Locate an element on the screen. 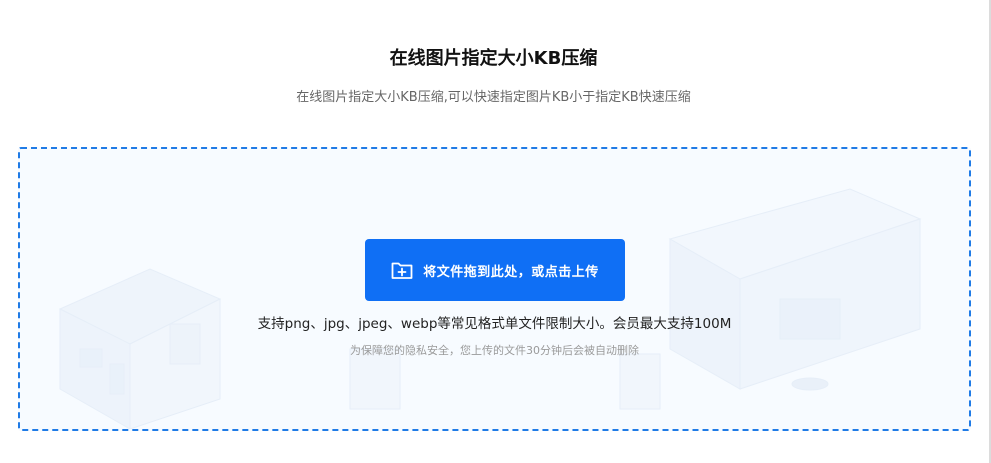  upload-button-label: 将文件拖到此处，或点击上传 is located at coordinates (511, 272).